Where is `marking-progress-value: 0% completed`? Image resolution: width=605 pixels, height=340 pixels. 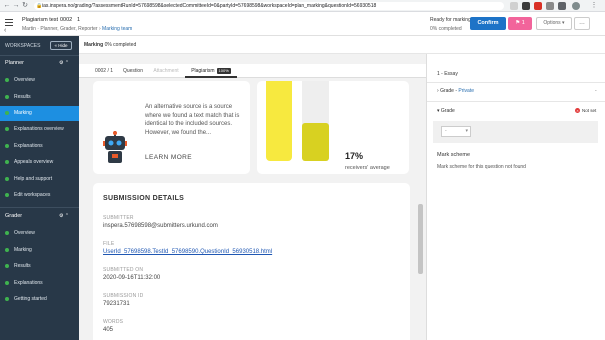
marking-progress-value: 0% completed is located at coordinates (120, 45).